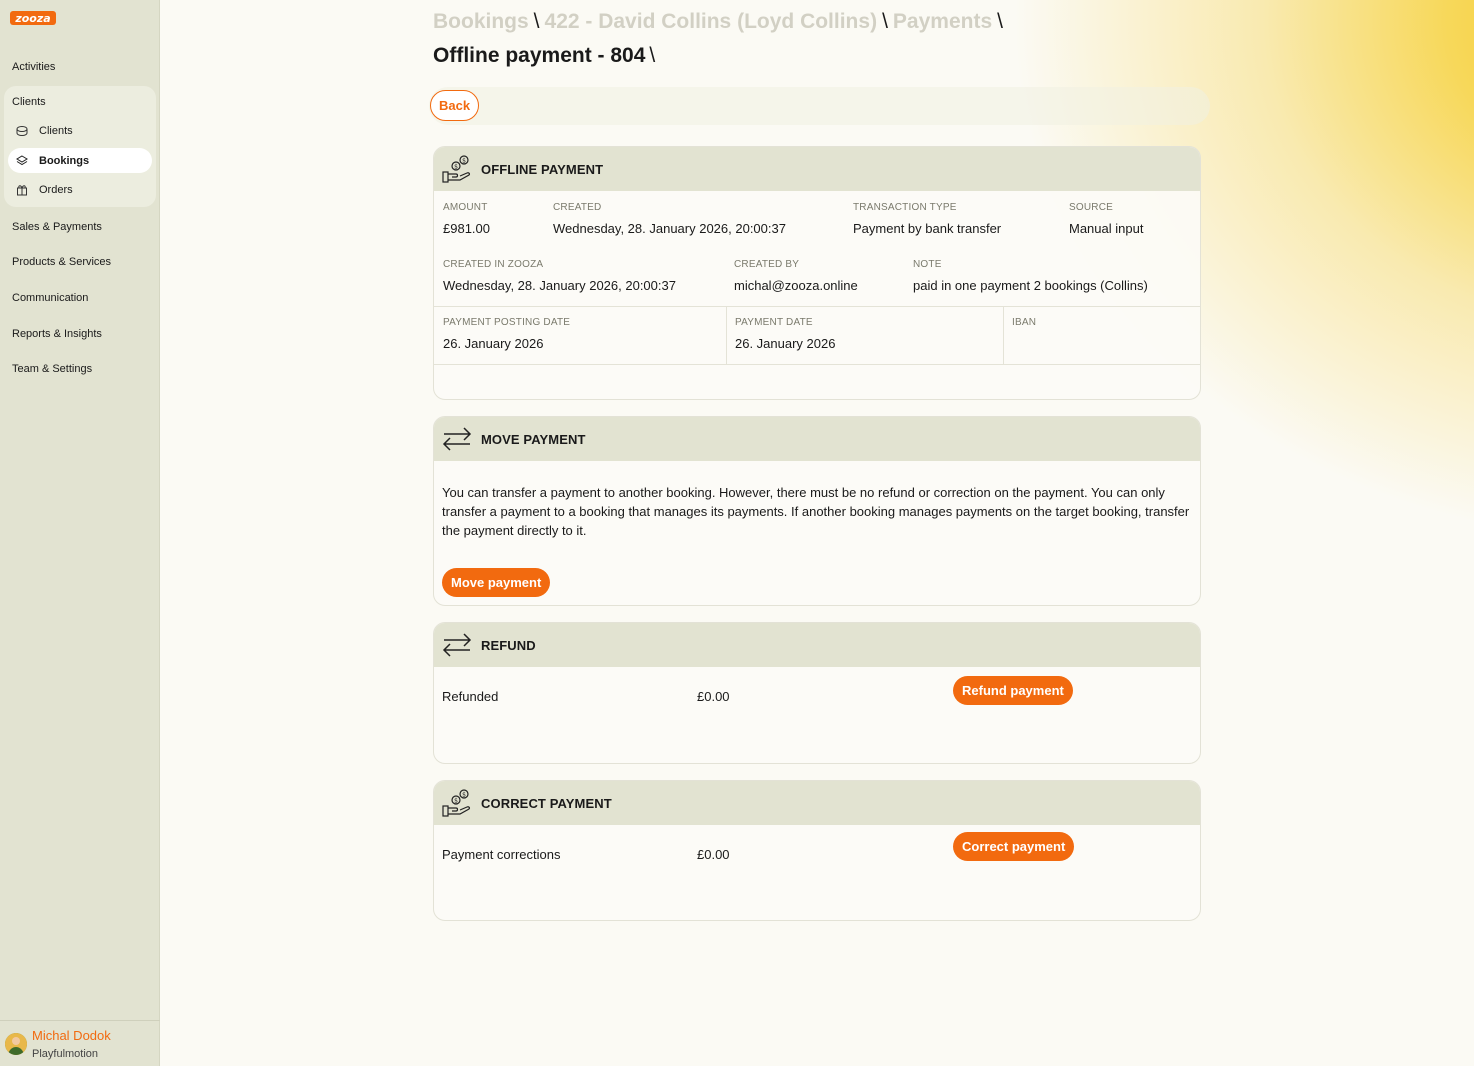 This screenshot has height=1066, width=1474. I want to click on field-value: paid in one payment 2 bookings (Collins), so click(1030, 285).